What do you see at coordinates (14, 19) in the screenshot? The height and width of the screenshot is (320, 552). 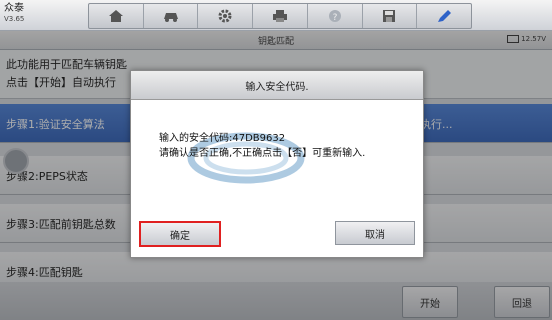 I see `version: V3.65` at bounding box center [14, 19].